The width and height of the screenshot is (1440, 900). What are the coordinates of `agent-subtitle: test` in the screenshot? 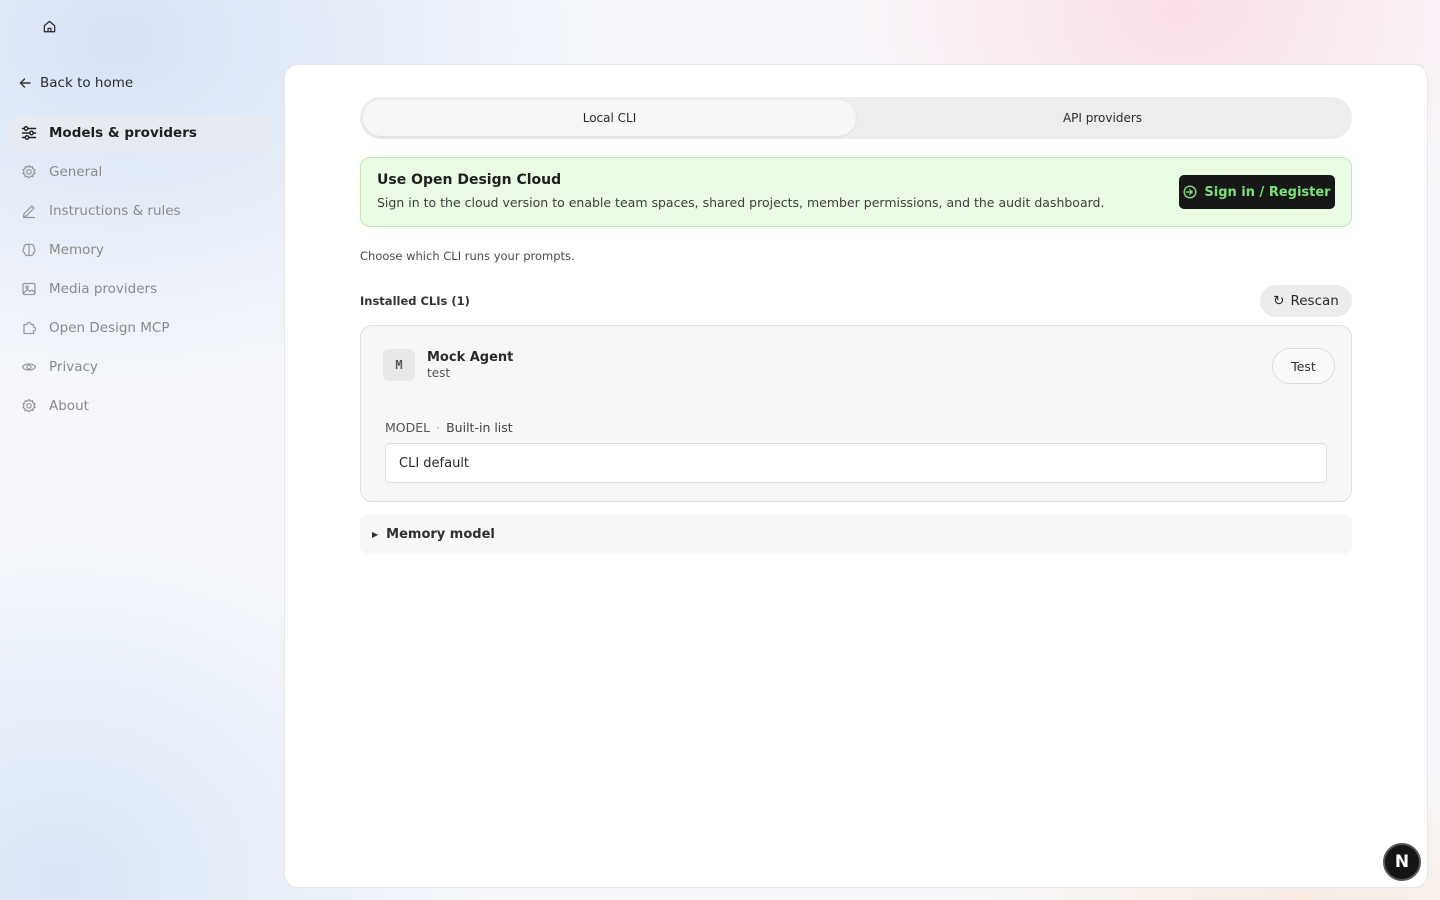 It's located at (439, 373).